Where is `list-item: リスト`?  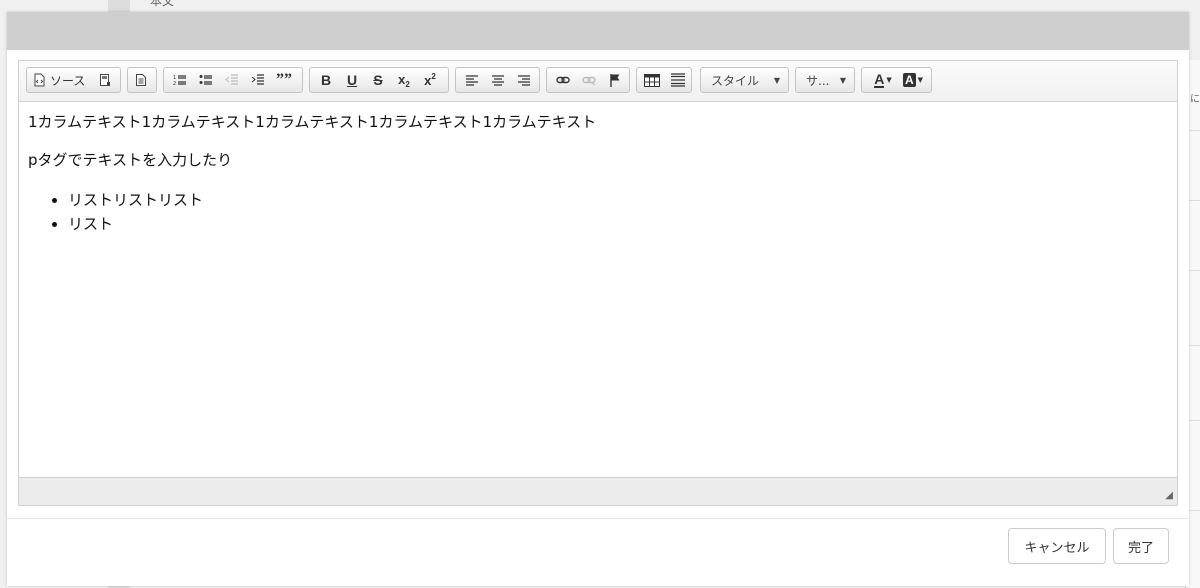 list-item: リスト is located at coordinates (618, 224).